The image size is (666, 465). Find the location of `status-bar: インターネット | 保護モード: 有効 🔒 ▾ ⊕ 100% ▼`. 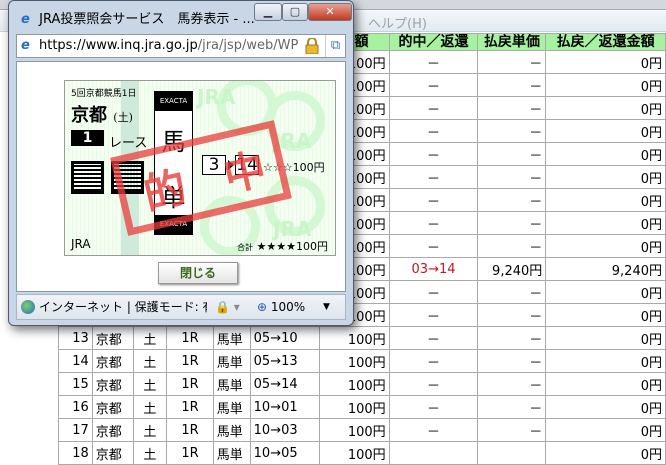

status-bar: インターネット | 保護モード: 有効 🔒 ▾ ⊕ 100% ▼ is located at coordinates (181, 307).